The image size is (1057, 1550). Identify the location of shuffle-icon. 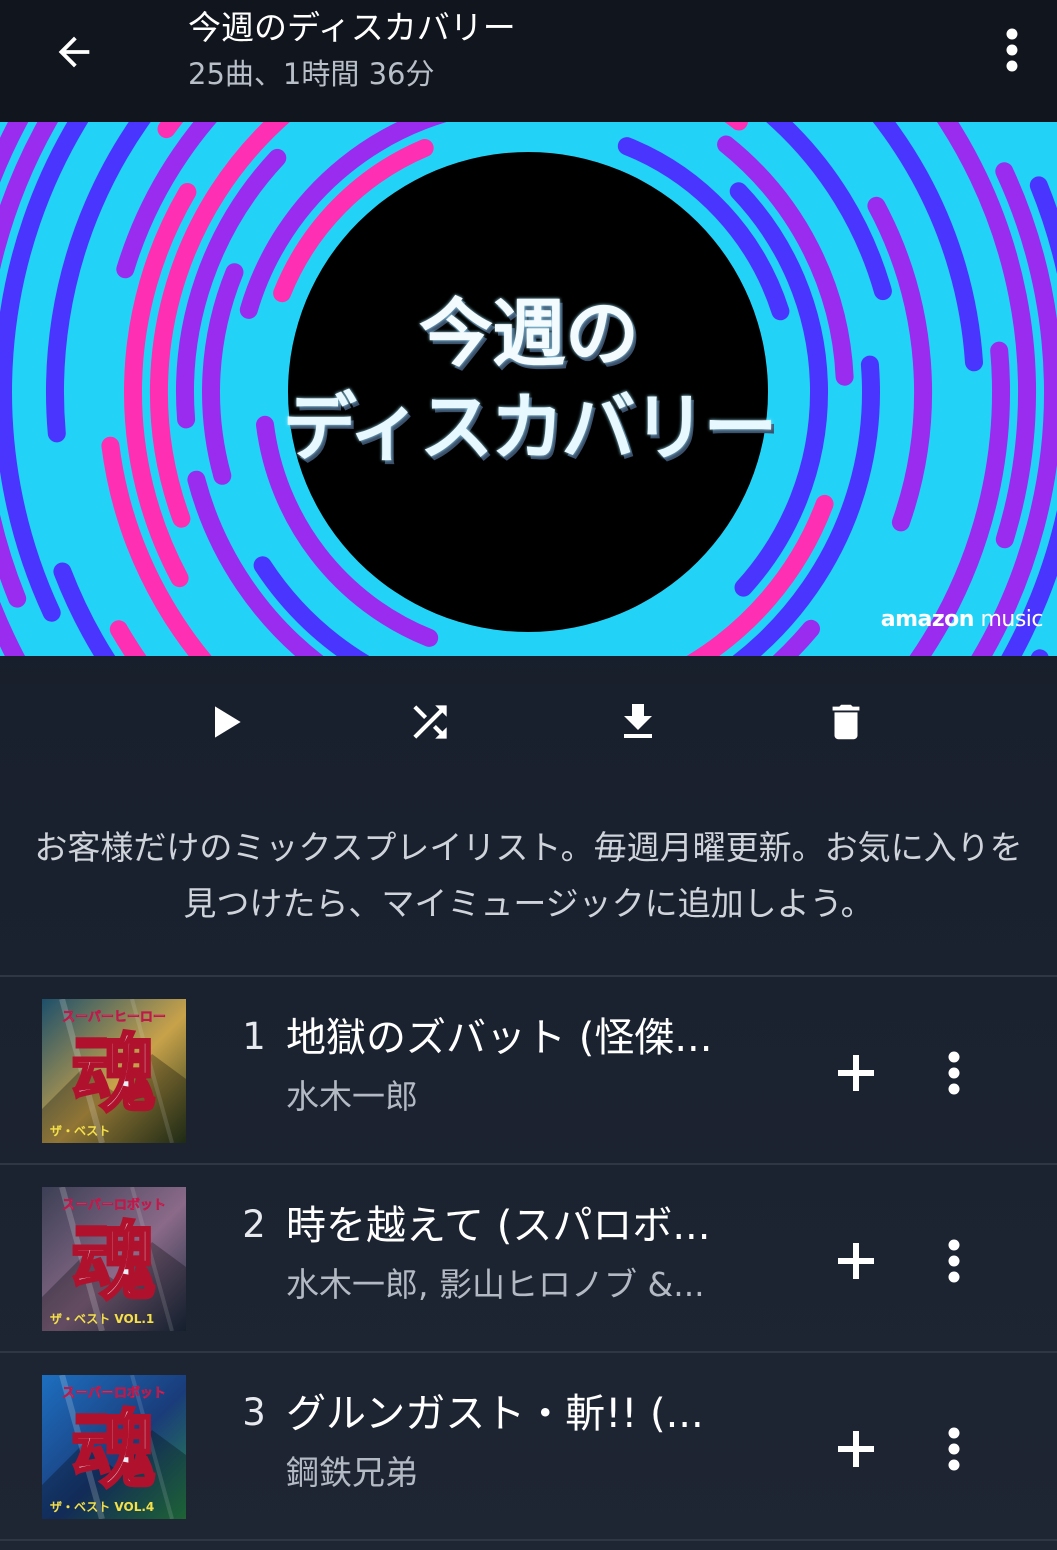
(430, 722).